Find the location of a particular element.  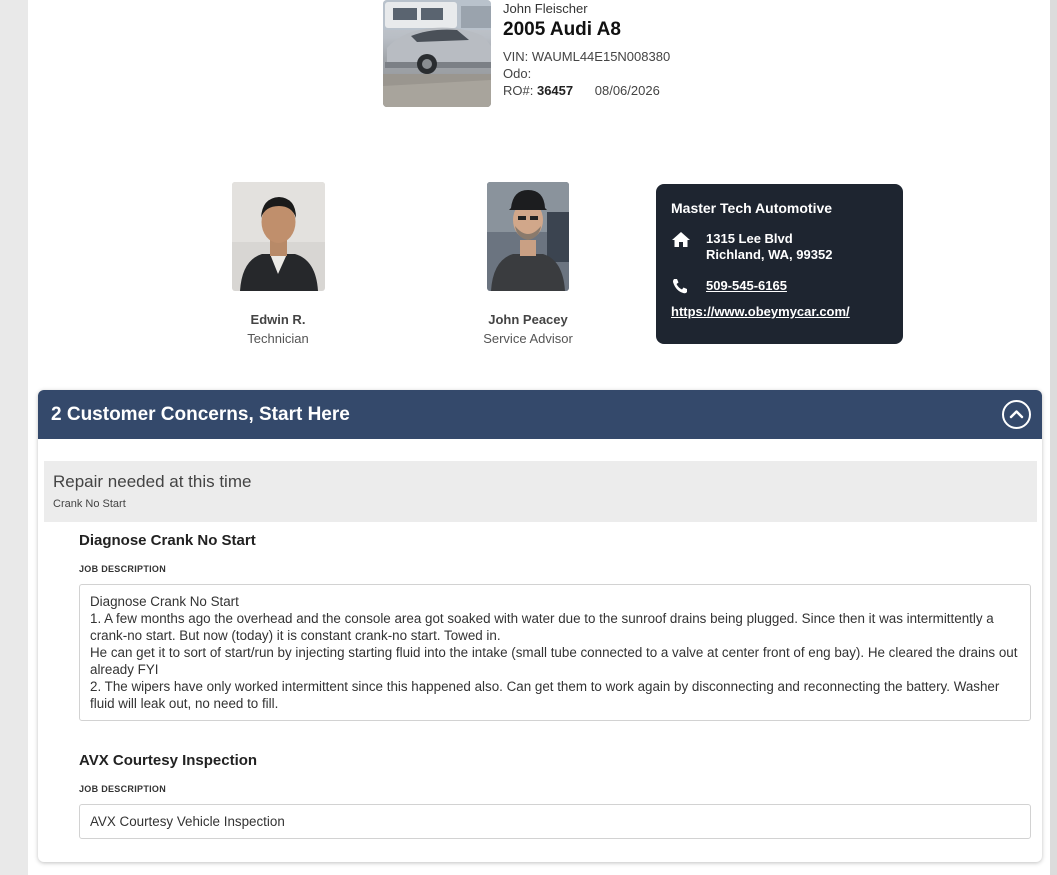

shop-address-line1: 1315 Lee Blvd is located at coordinates (749, 238).